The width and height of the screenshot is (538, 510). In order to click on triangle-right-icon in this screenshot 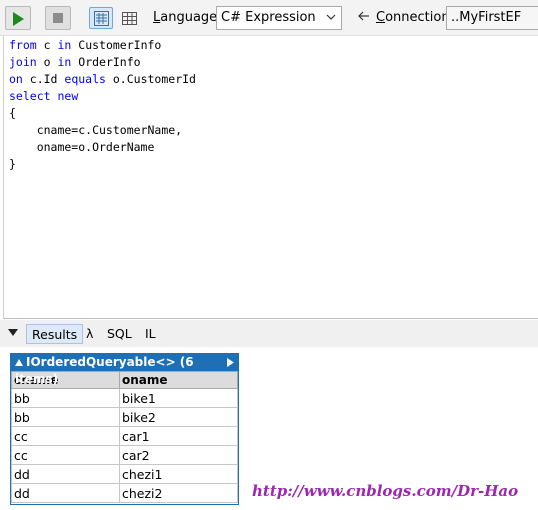, I will do `click(230, 362)`.